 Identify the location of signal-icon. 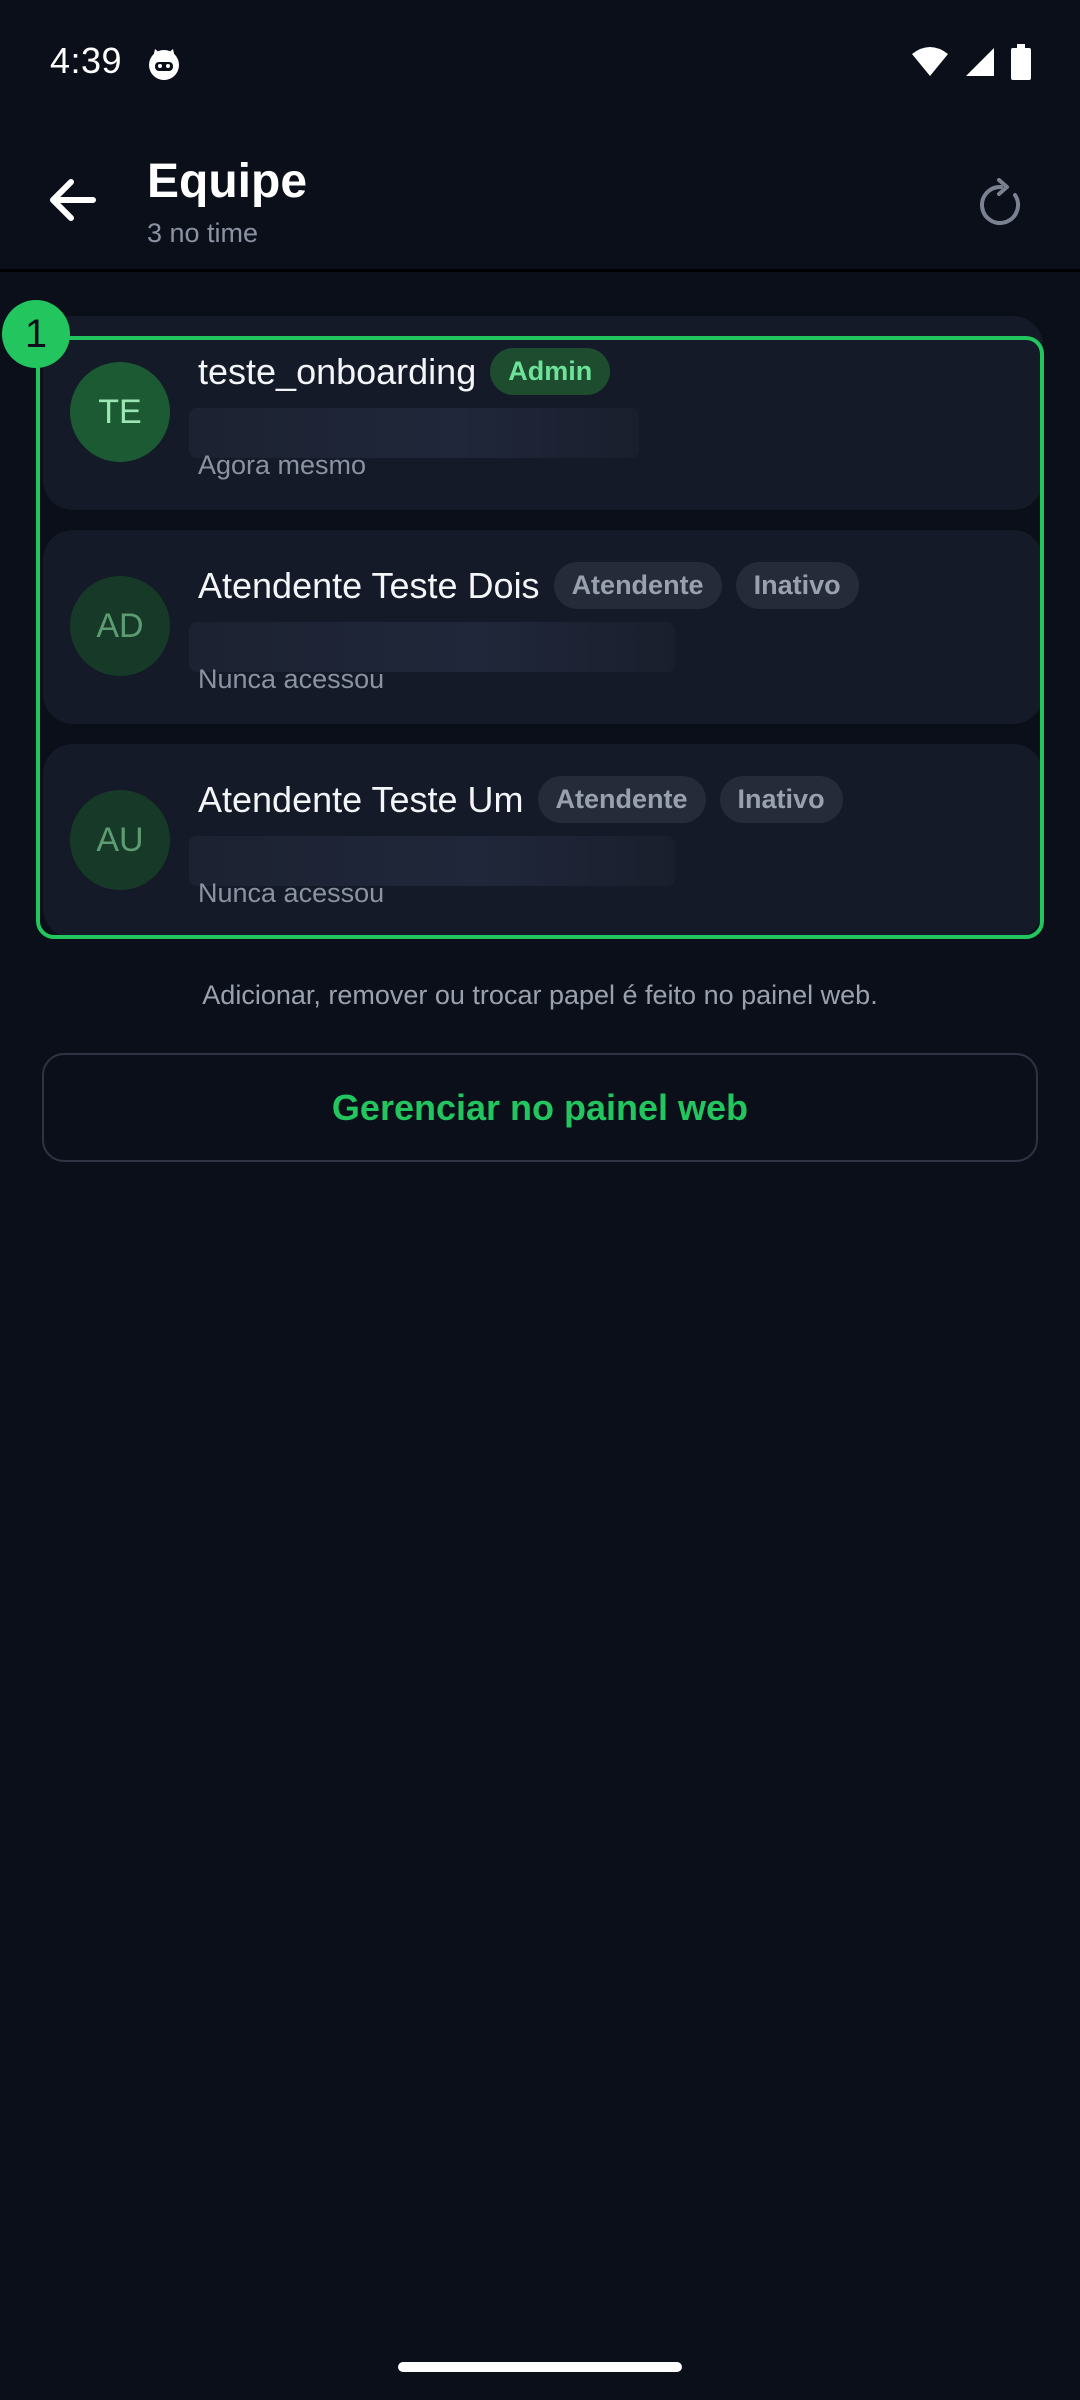
(980, 64).